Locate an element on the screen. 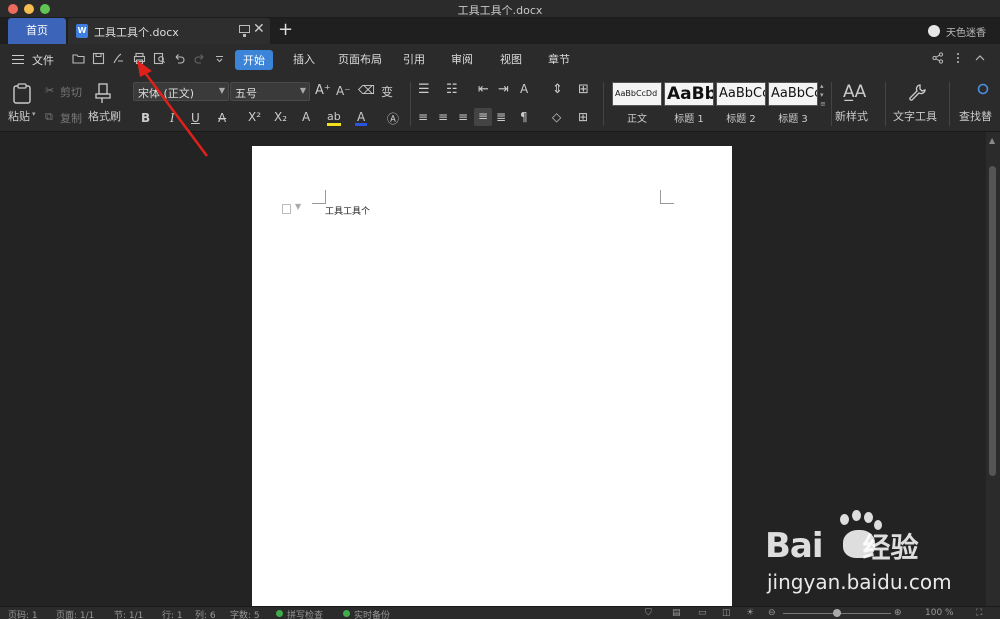 This screenshot has width=1000, height=619. tab-reference: 引用 is located at coordinates (414, 59).